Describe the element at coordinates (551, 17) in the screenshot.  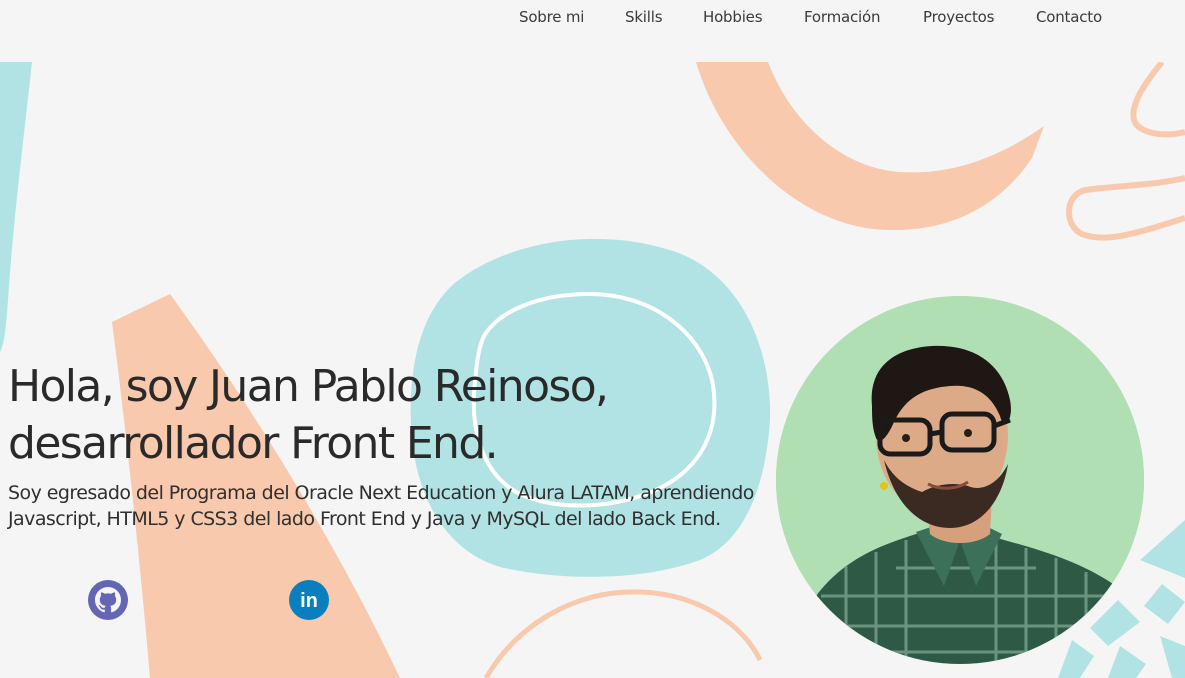
I see `nav-item-sobre-mi: Sobre mi` at that location.